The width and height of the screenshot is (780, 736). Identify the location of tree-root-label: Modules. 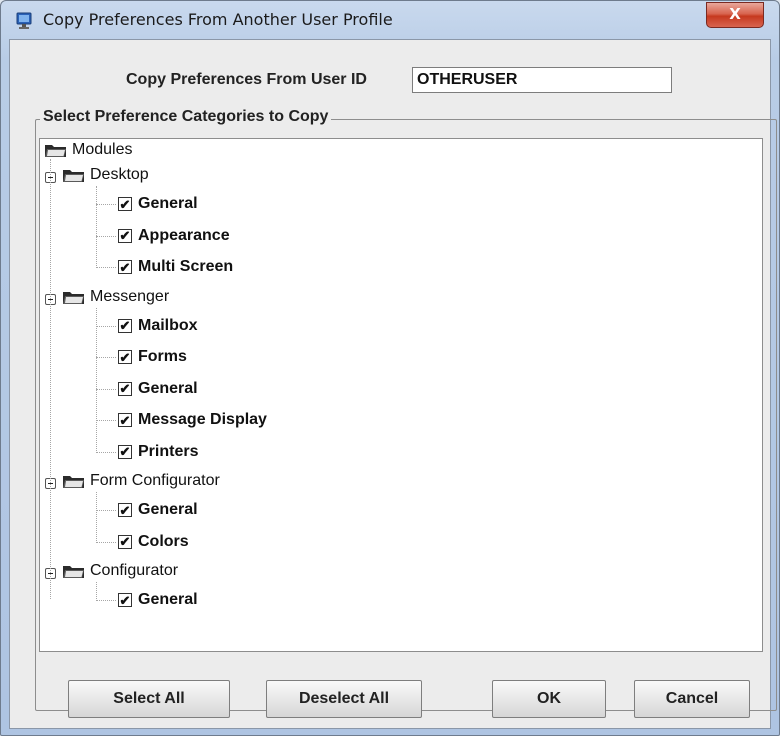
(102, 149).